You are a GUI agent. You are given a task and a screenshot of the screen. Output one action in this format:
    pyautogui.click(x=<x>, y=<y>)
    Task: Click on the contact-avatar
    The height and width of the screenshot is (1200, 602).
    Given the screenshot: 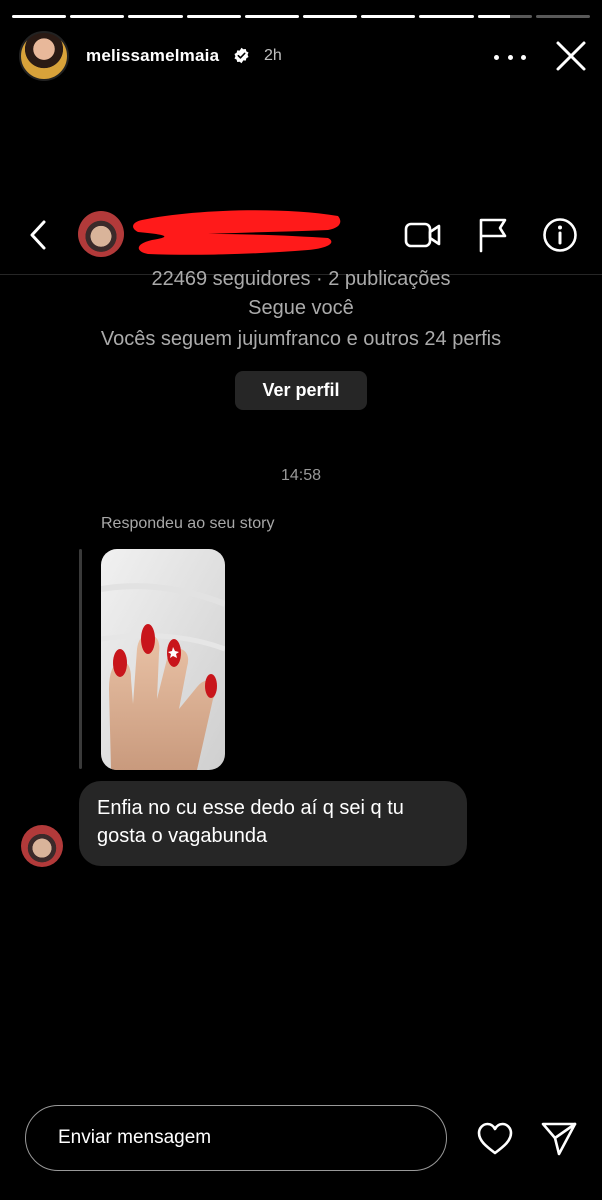 What is the action you would take?
    pyautogui.click(x=101, y=234)
    